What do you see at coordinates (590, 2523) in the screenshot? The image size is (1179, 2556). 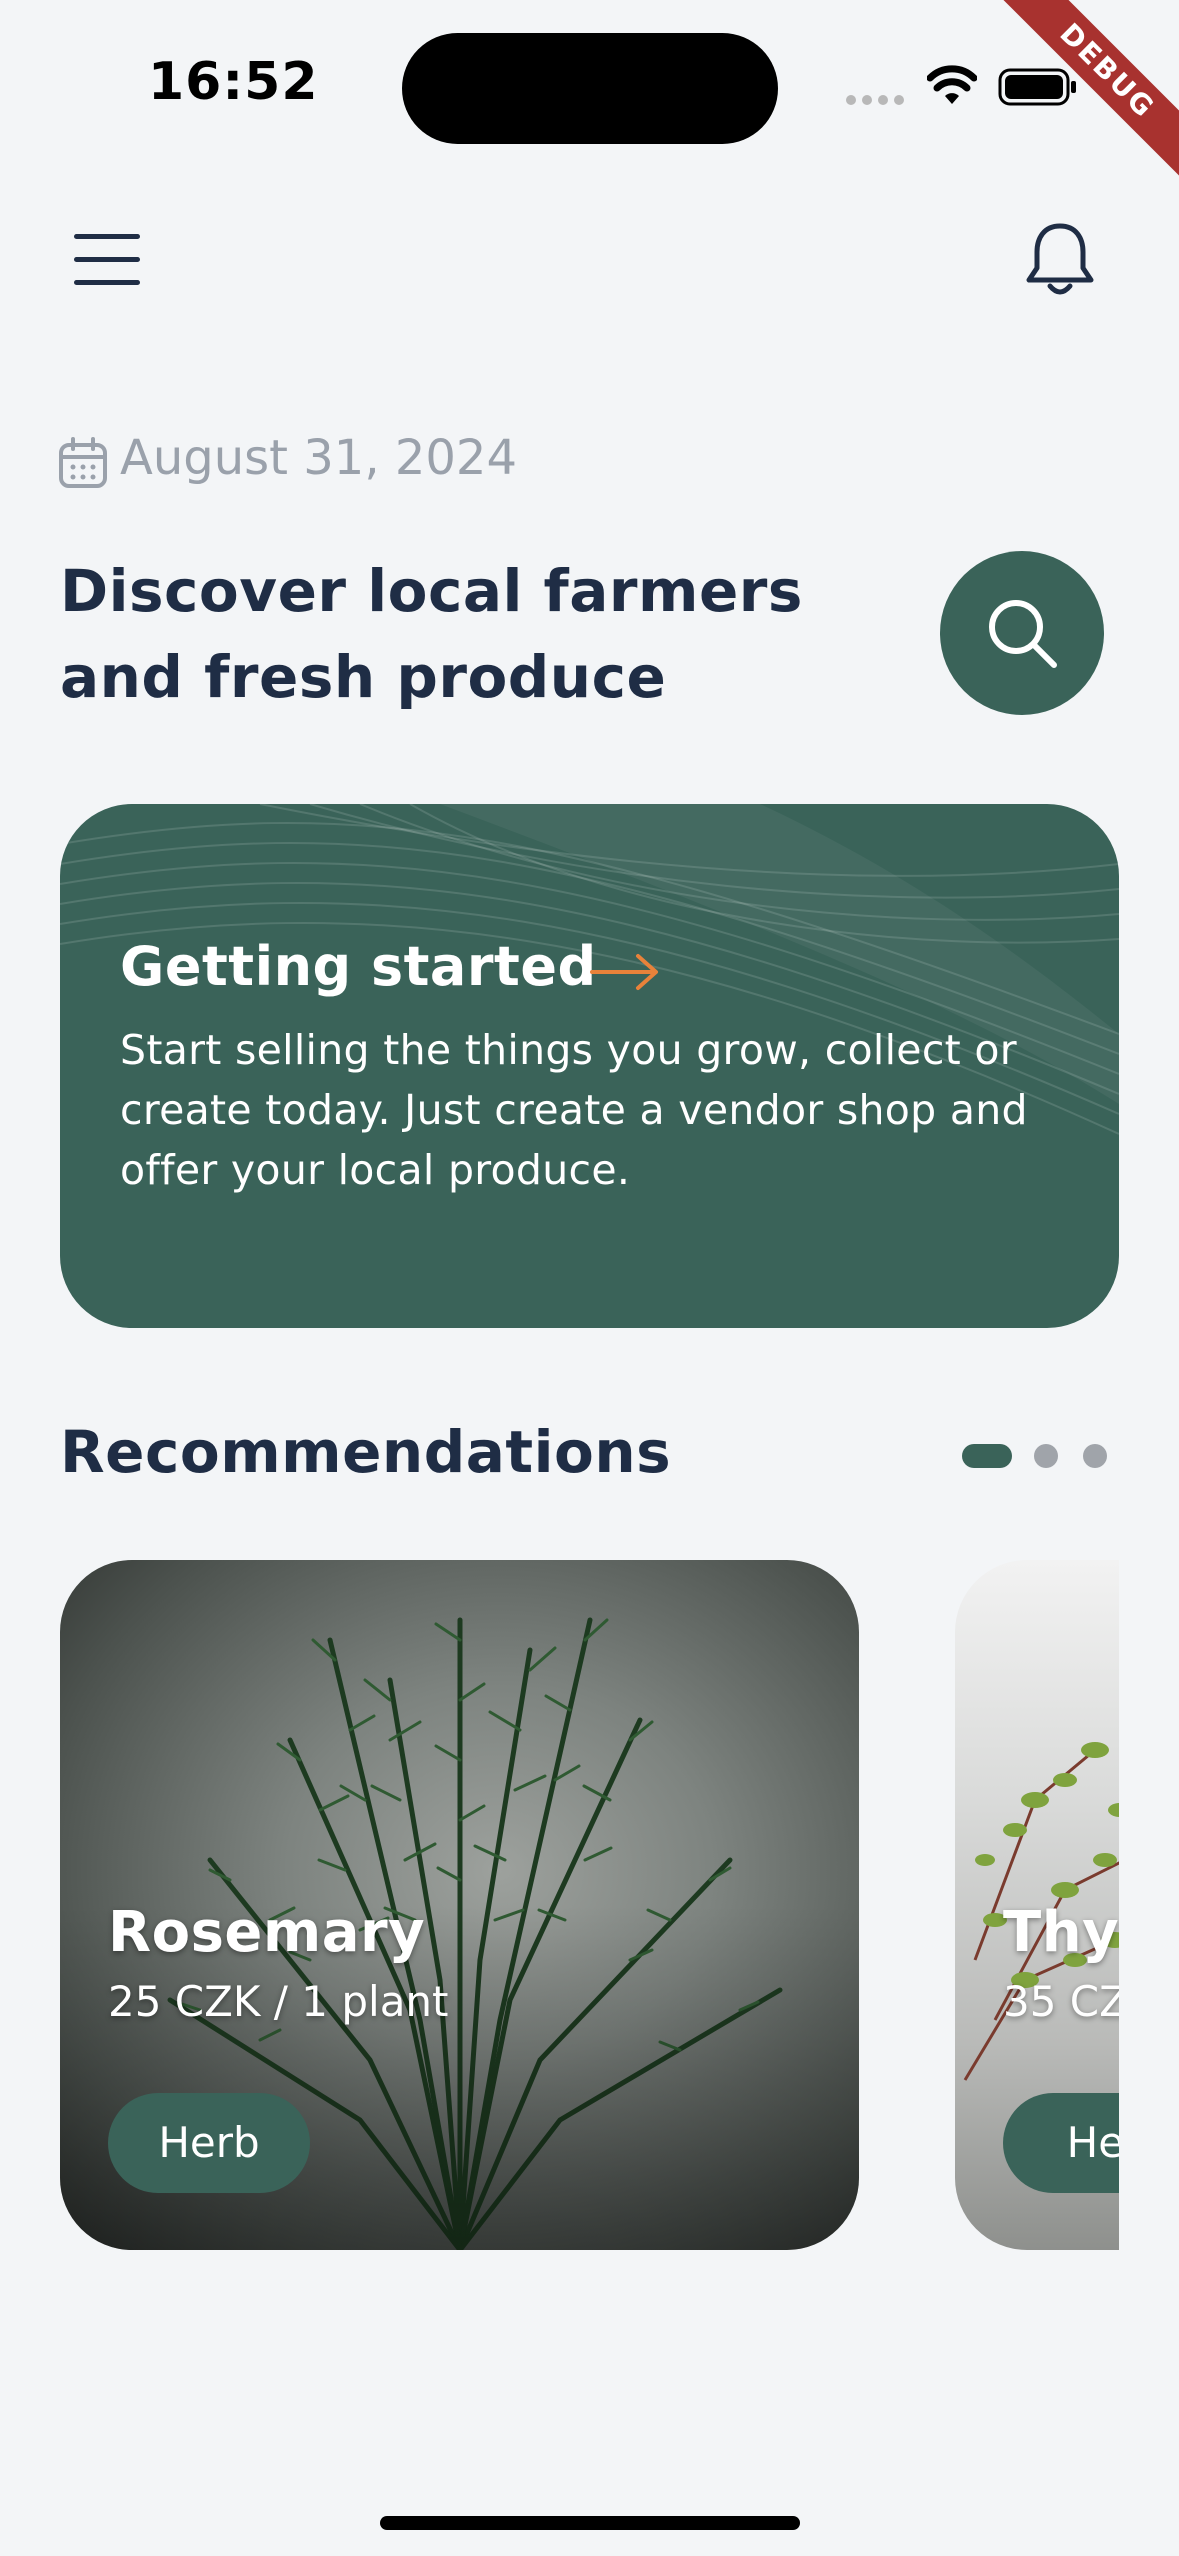 I see `home-indicator` at bounding box center [590, 2523].